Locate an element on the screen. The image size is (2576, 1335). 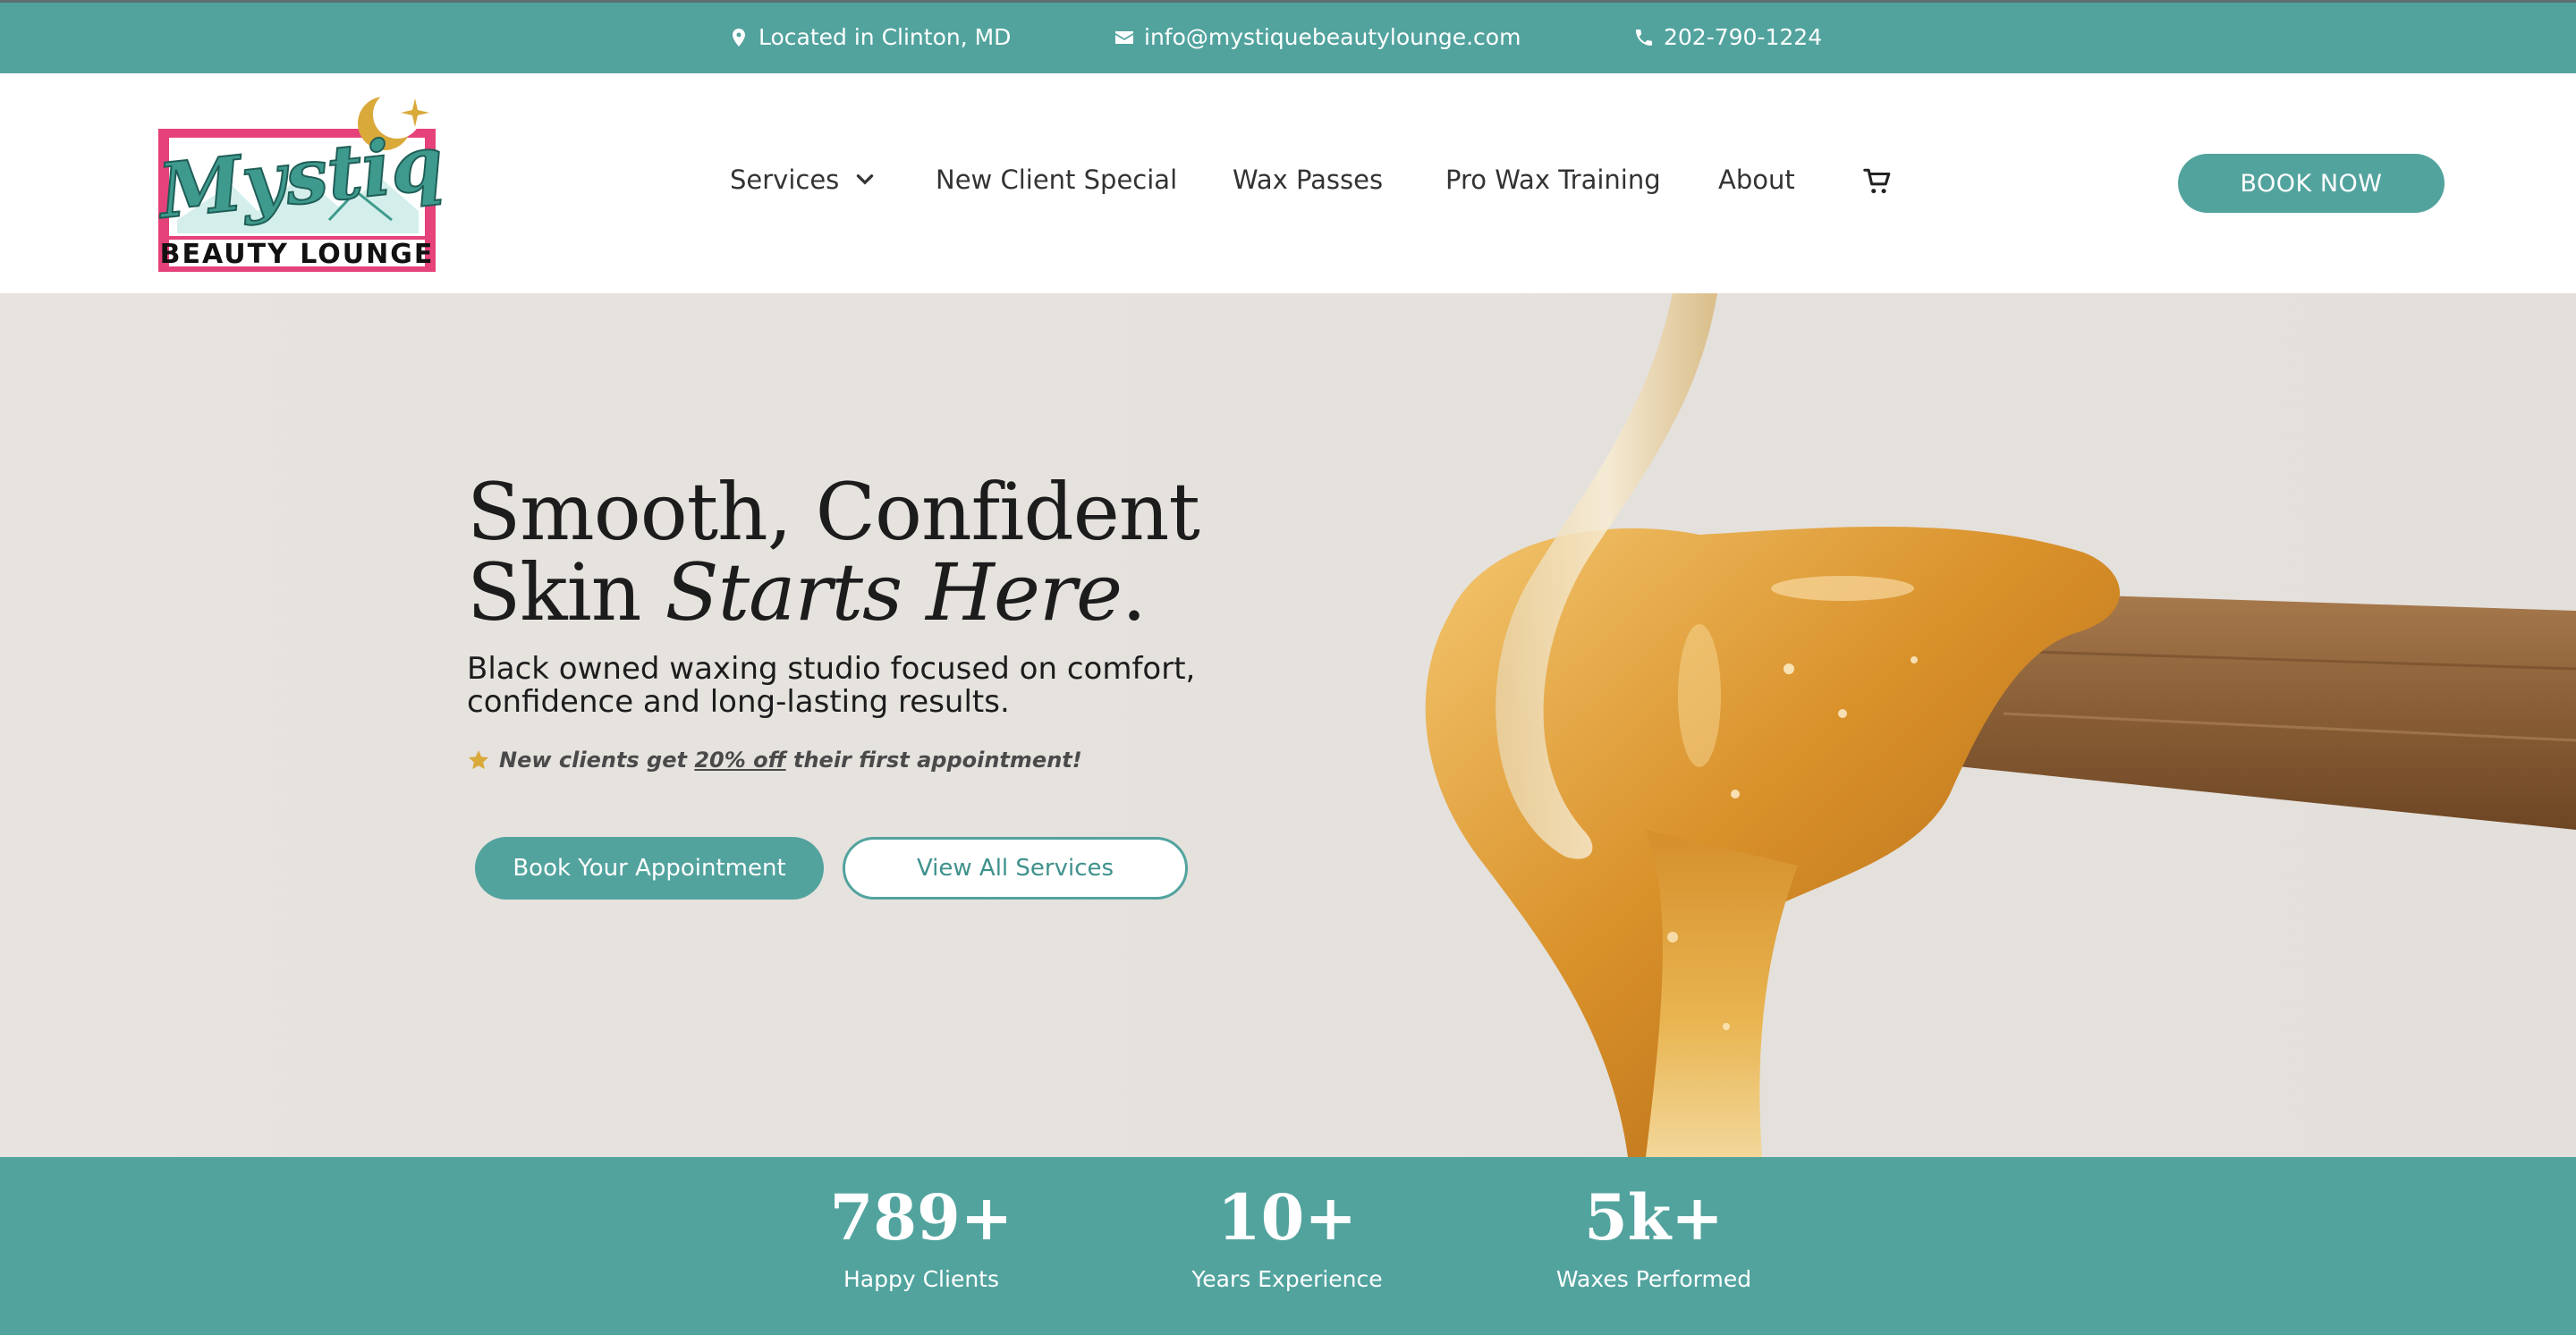
envelope-icon is located at coordinates (1124, 37).